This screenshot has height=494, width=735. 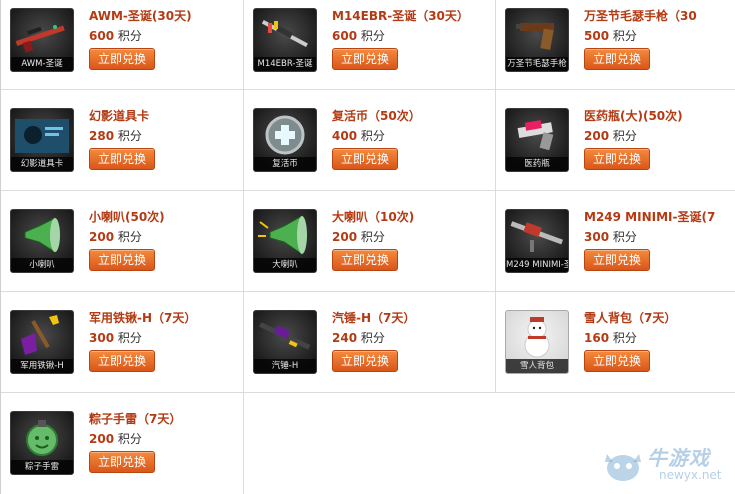 I want to click on item-caption: 小喇叭, so click(x=42, y=265).